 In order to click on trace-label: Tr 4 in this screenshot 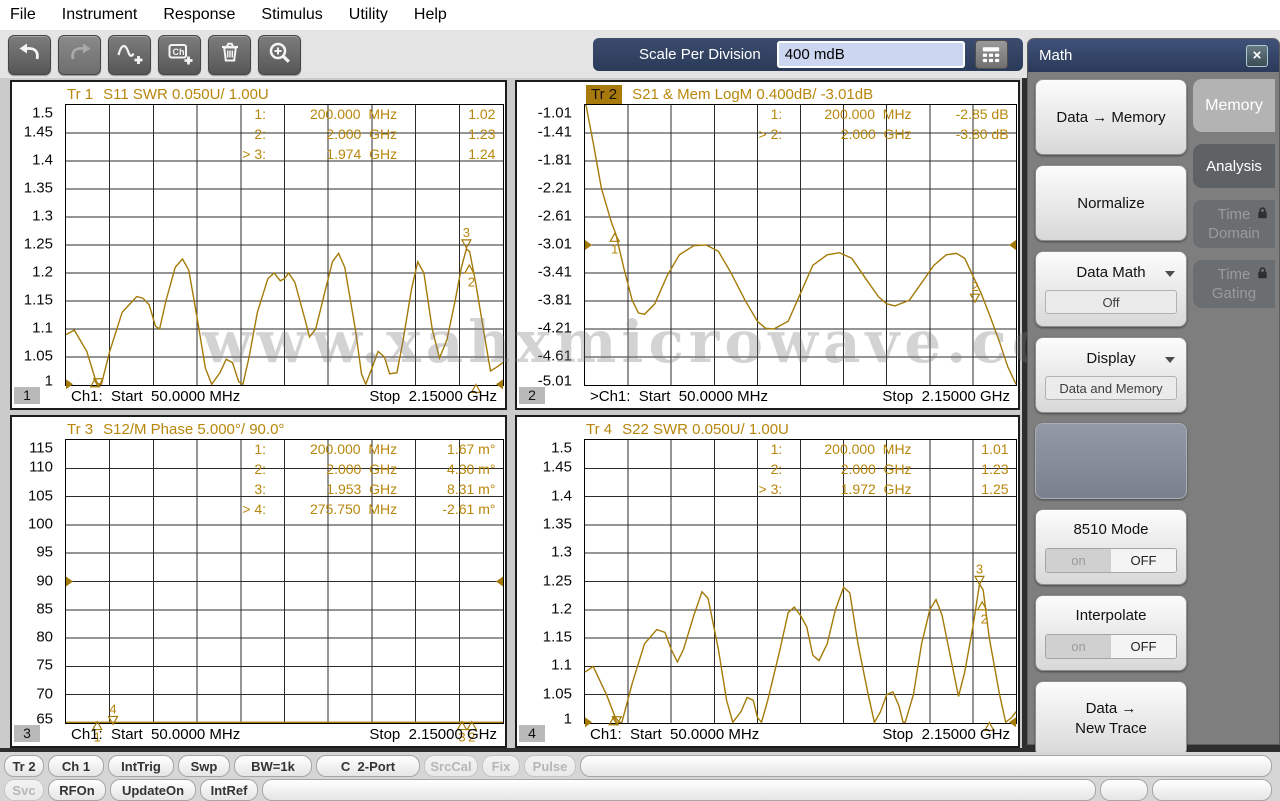, I will do `click(599, 429)`.